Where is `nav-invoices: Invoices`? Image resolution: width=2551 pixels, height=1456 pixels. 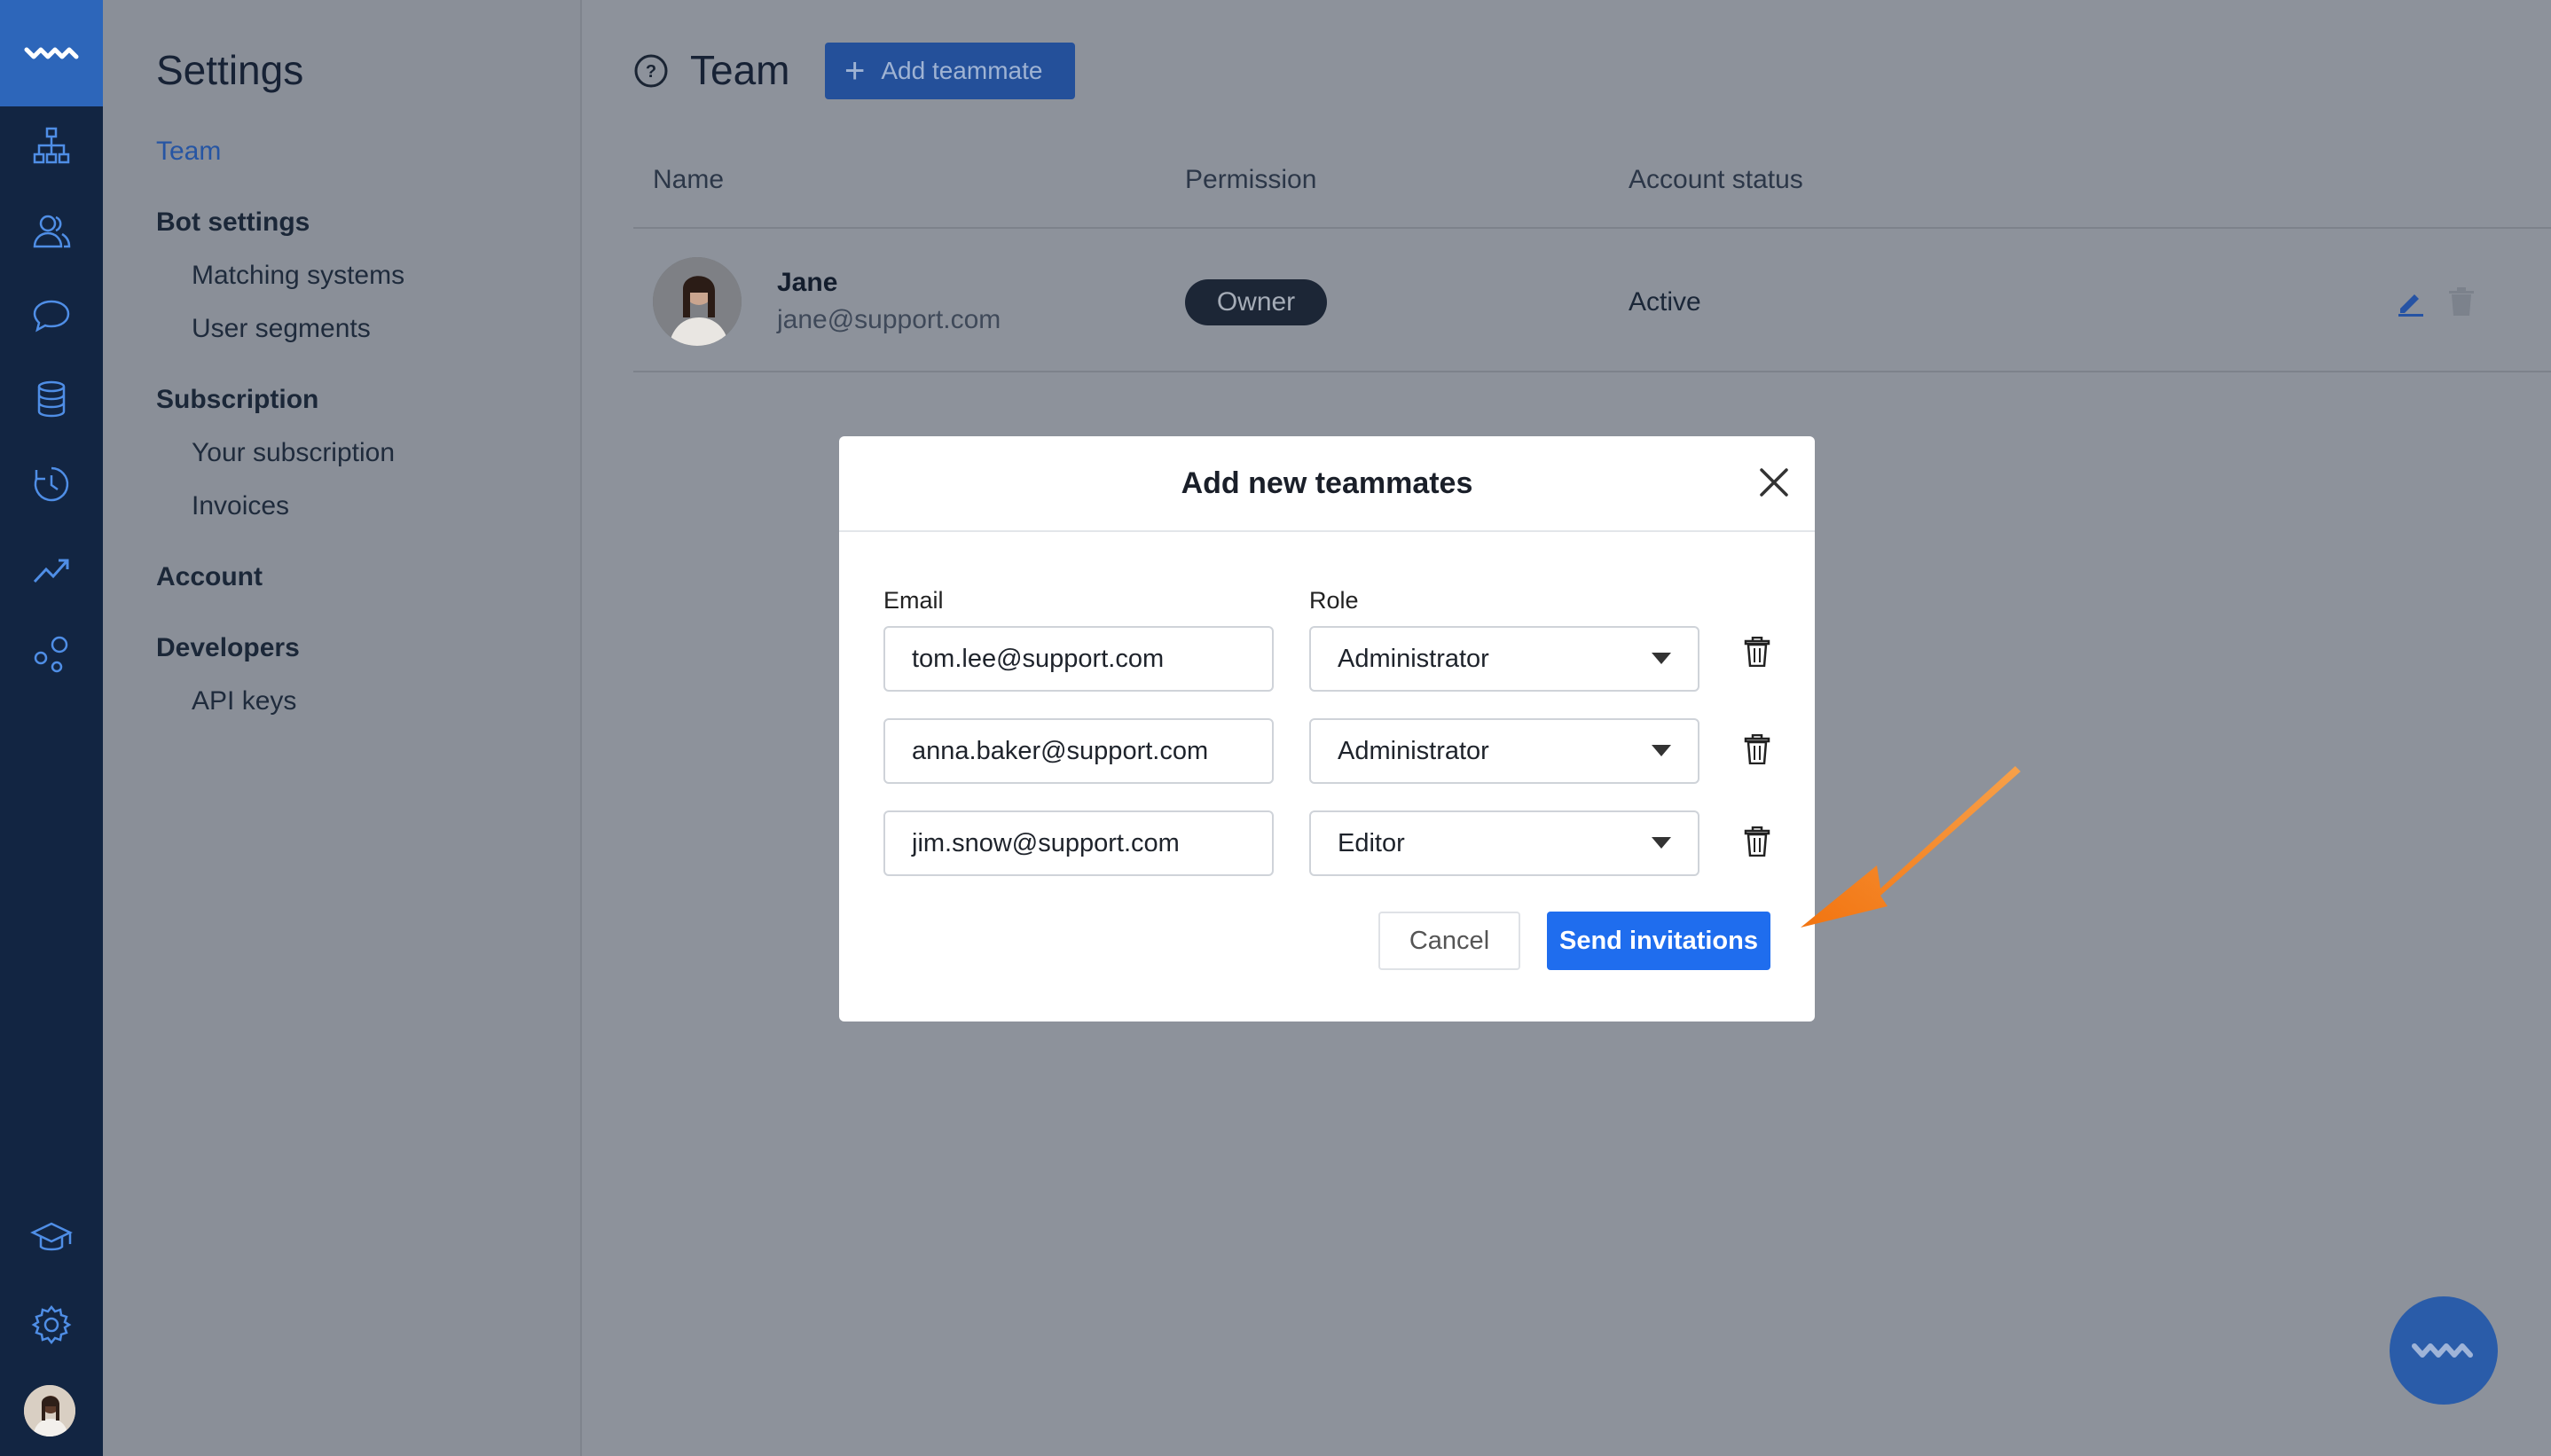 nav-invoices: Invoices is located at coordinates (240, 506).